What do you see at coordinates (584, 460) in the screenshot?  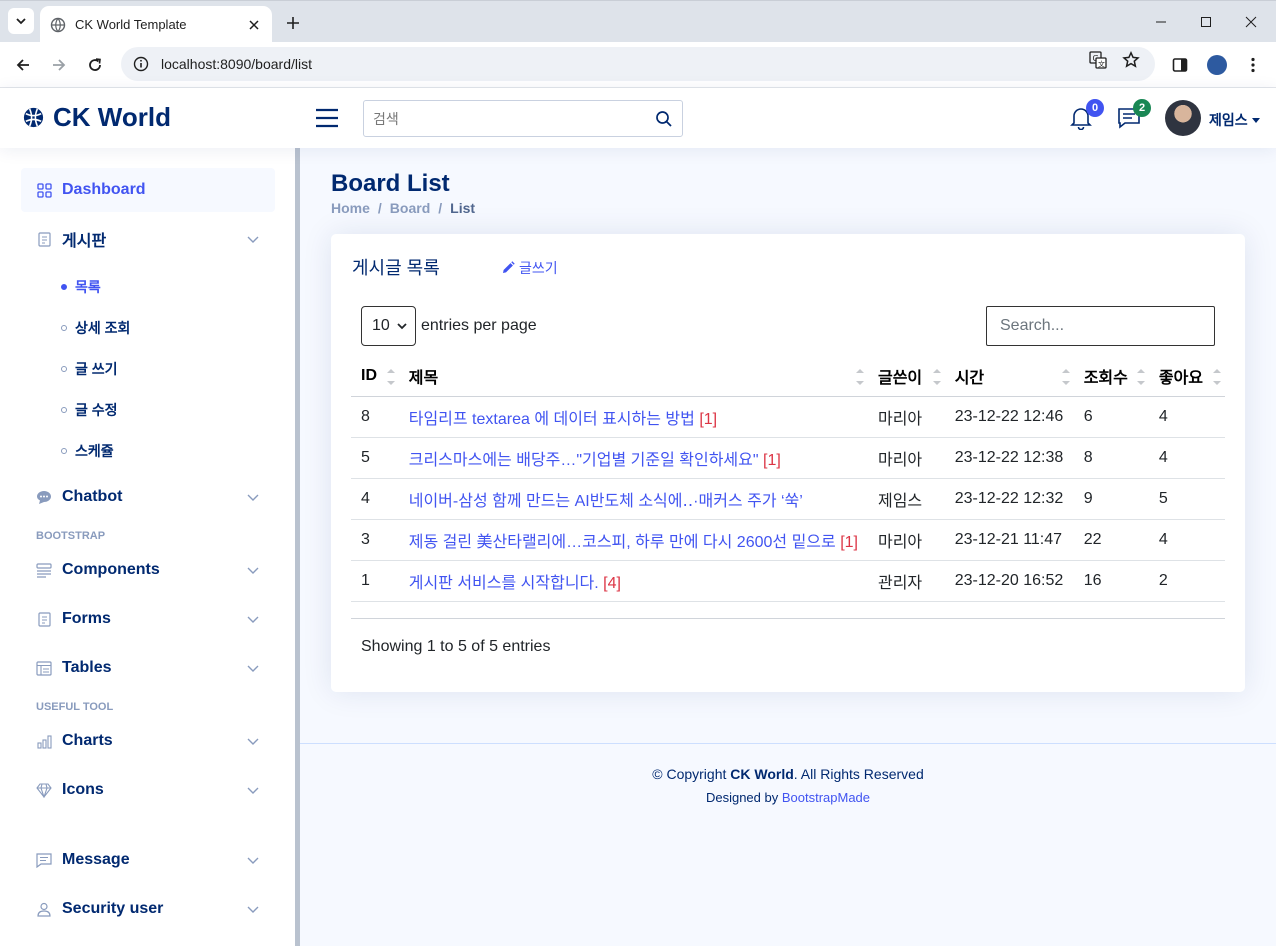 I see `post-title-link: 크리스마스에는 배당주…"기업별 기준일 확인하세요"` at bounding box center [584, 460].